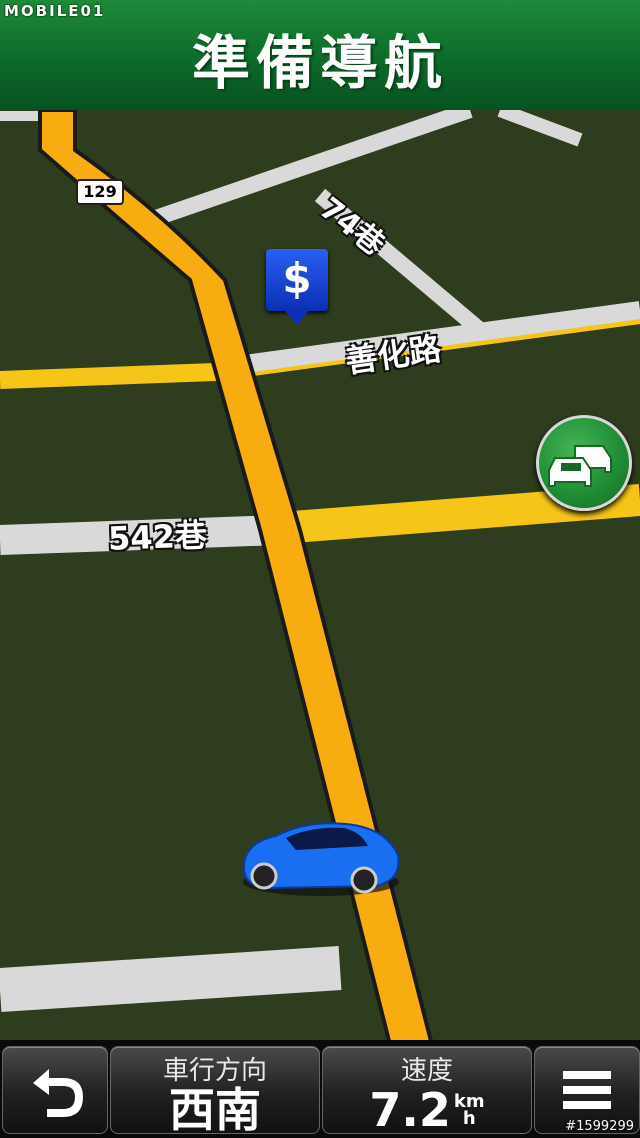  I want to click on traffic-cars-icon, so click(580, 466).